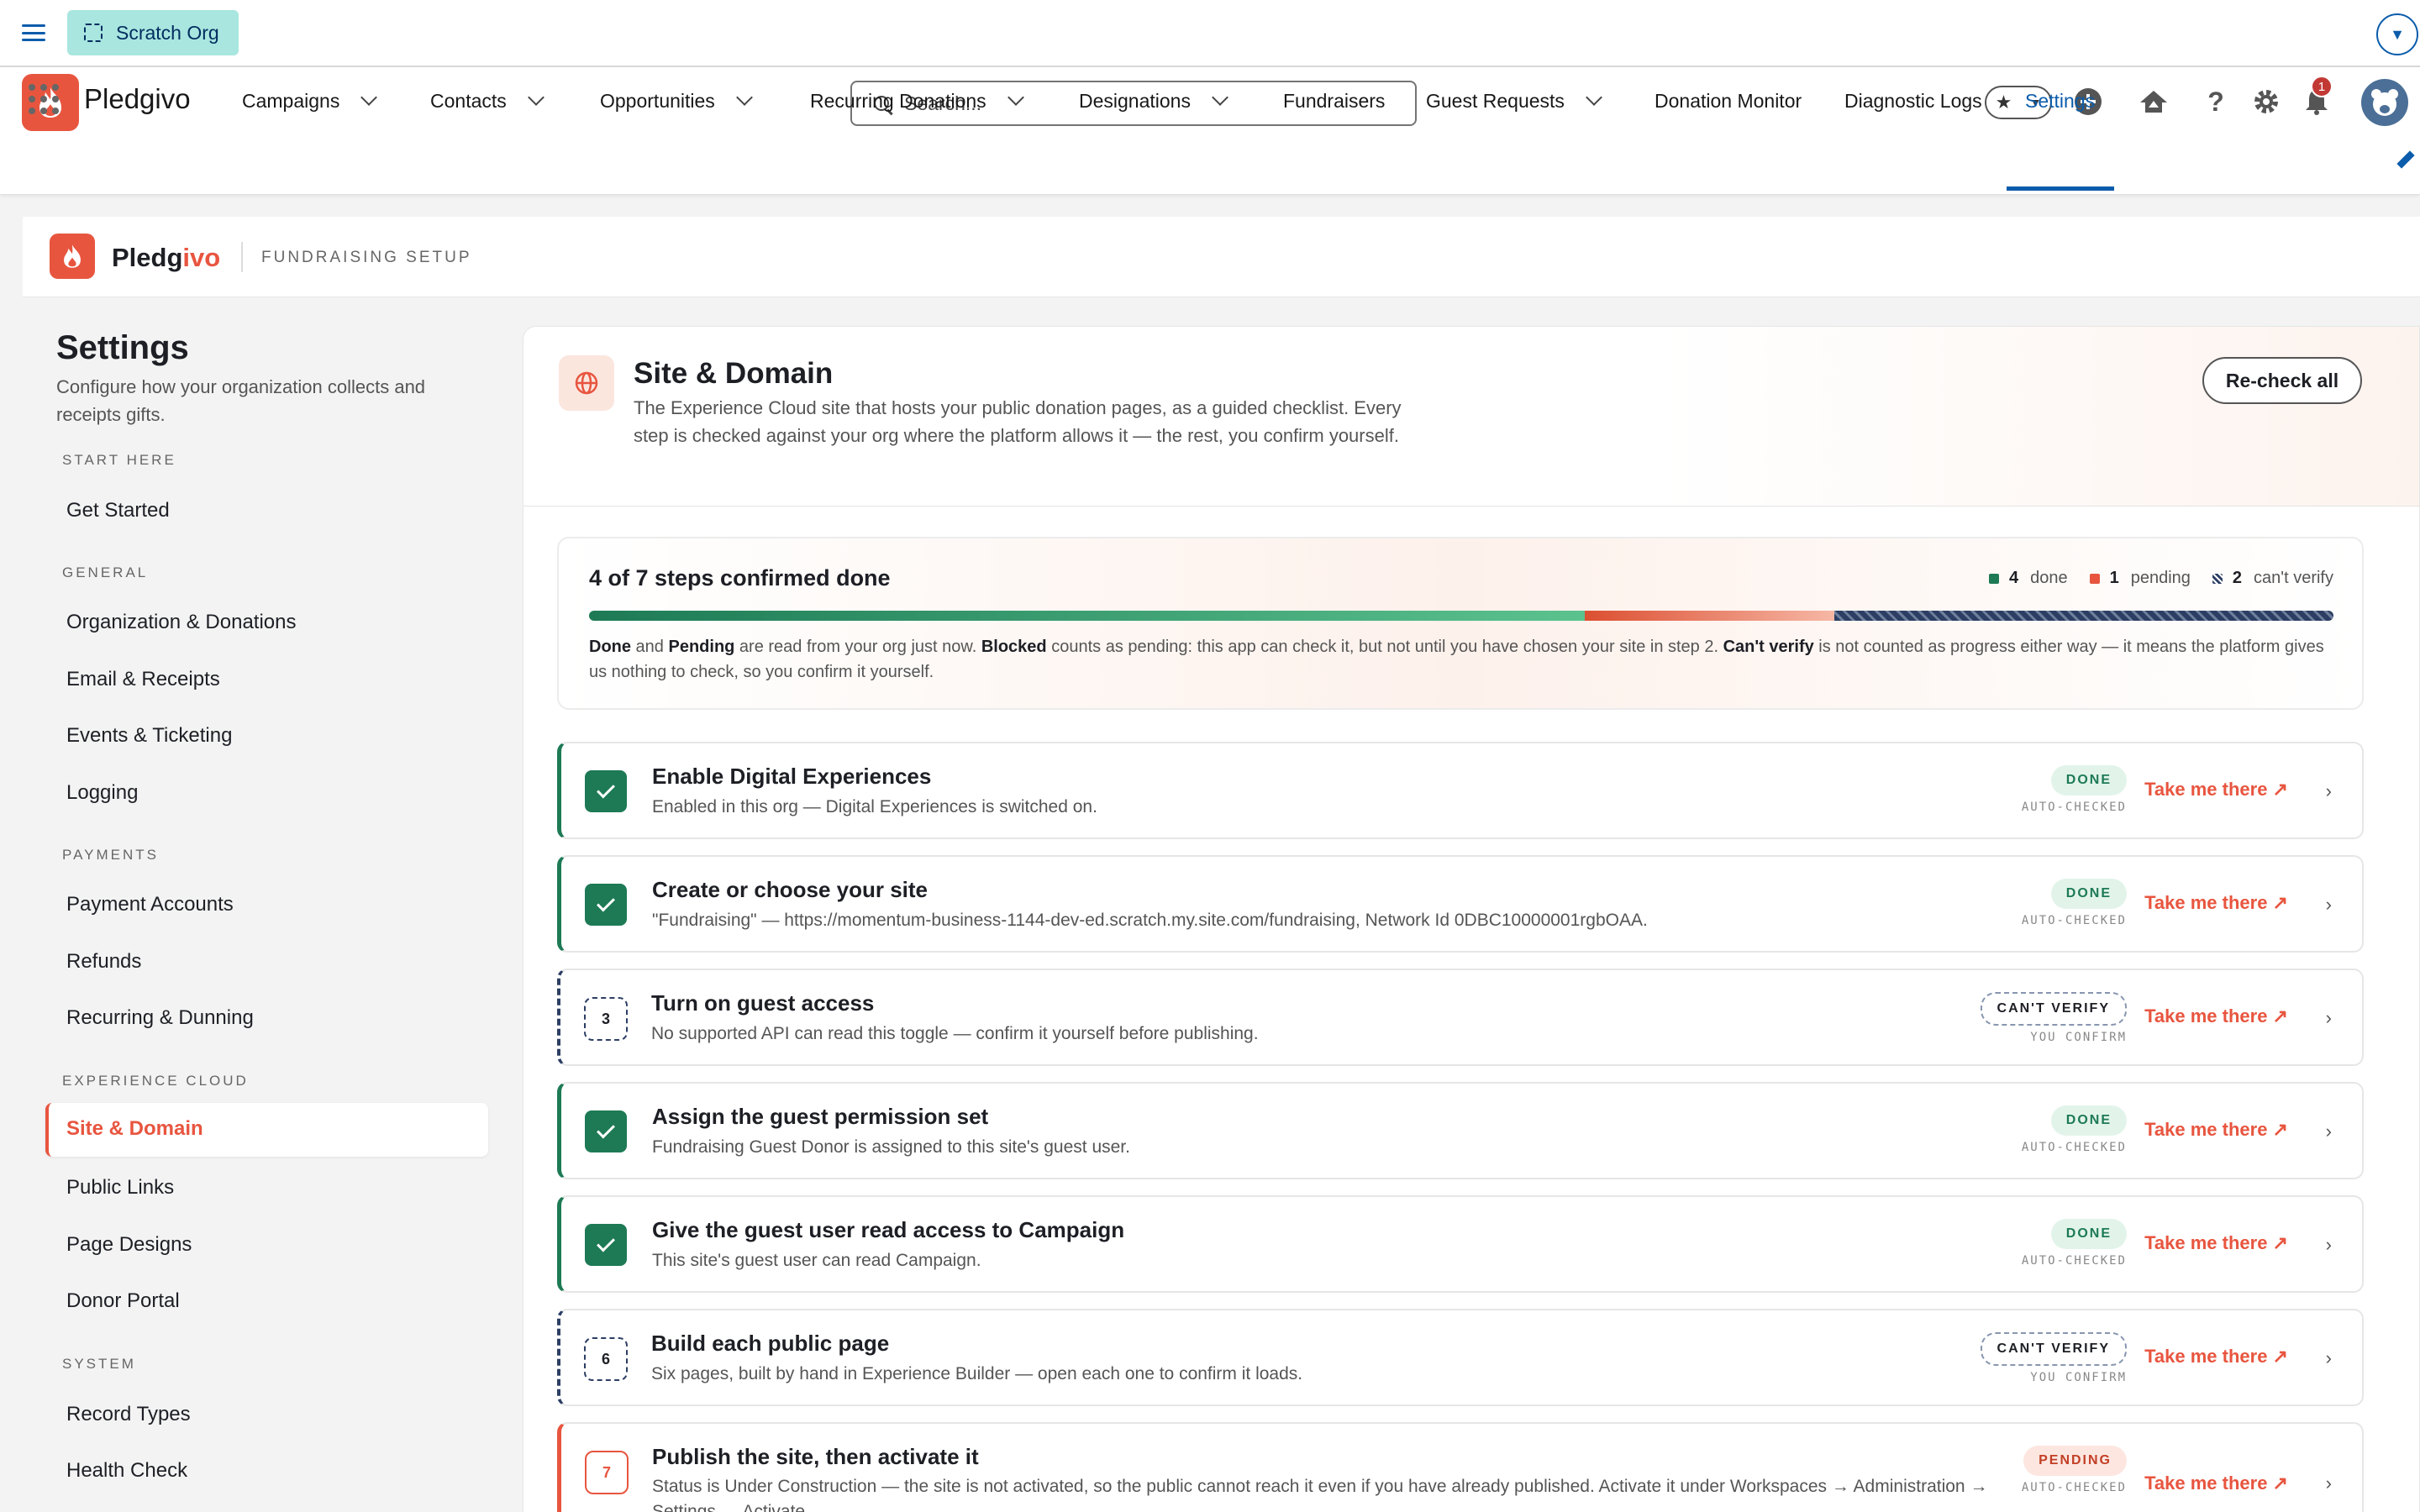  Describe the element at coordinates (2053, 1358) in the screenshot. I see `step-status: CAN'T VERIFY YOU CONFIRM` at that location.